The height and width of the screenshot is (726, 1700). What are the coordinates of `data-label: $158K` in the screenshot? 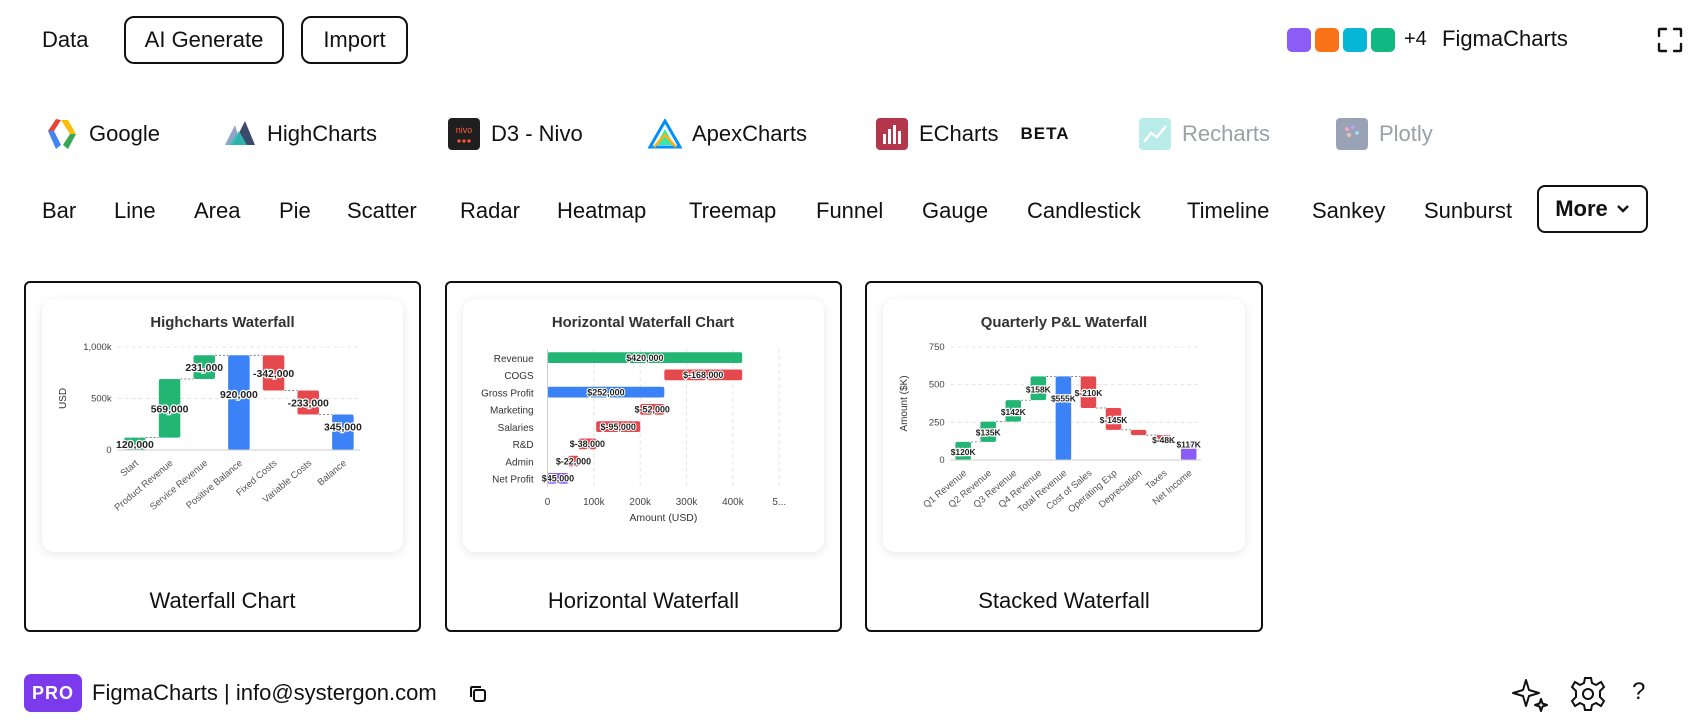 It's located at (1039, 389).